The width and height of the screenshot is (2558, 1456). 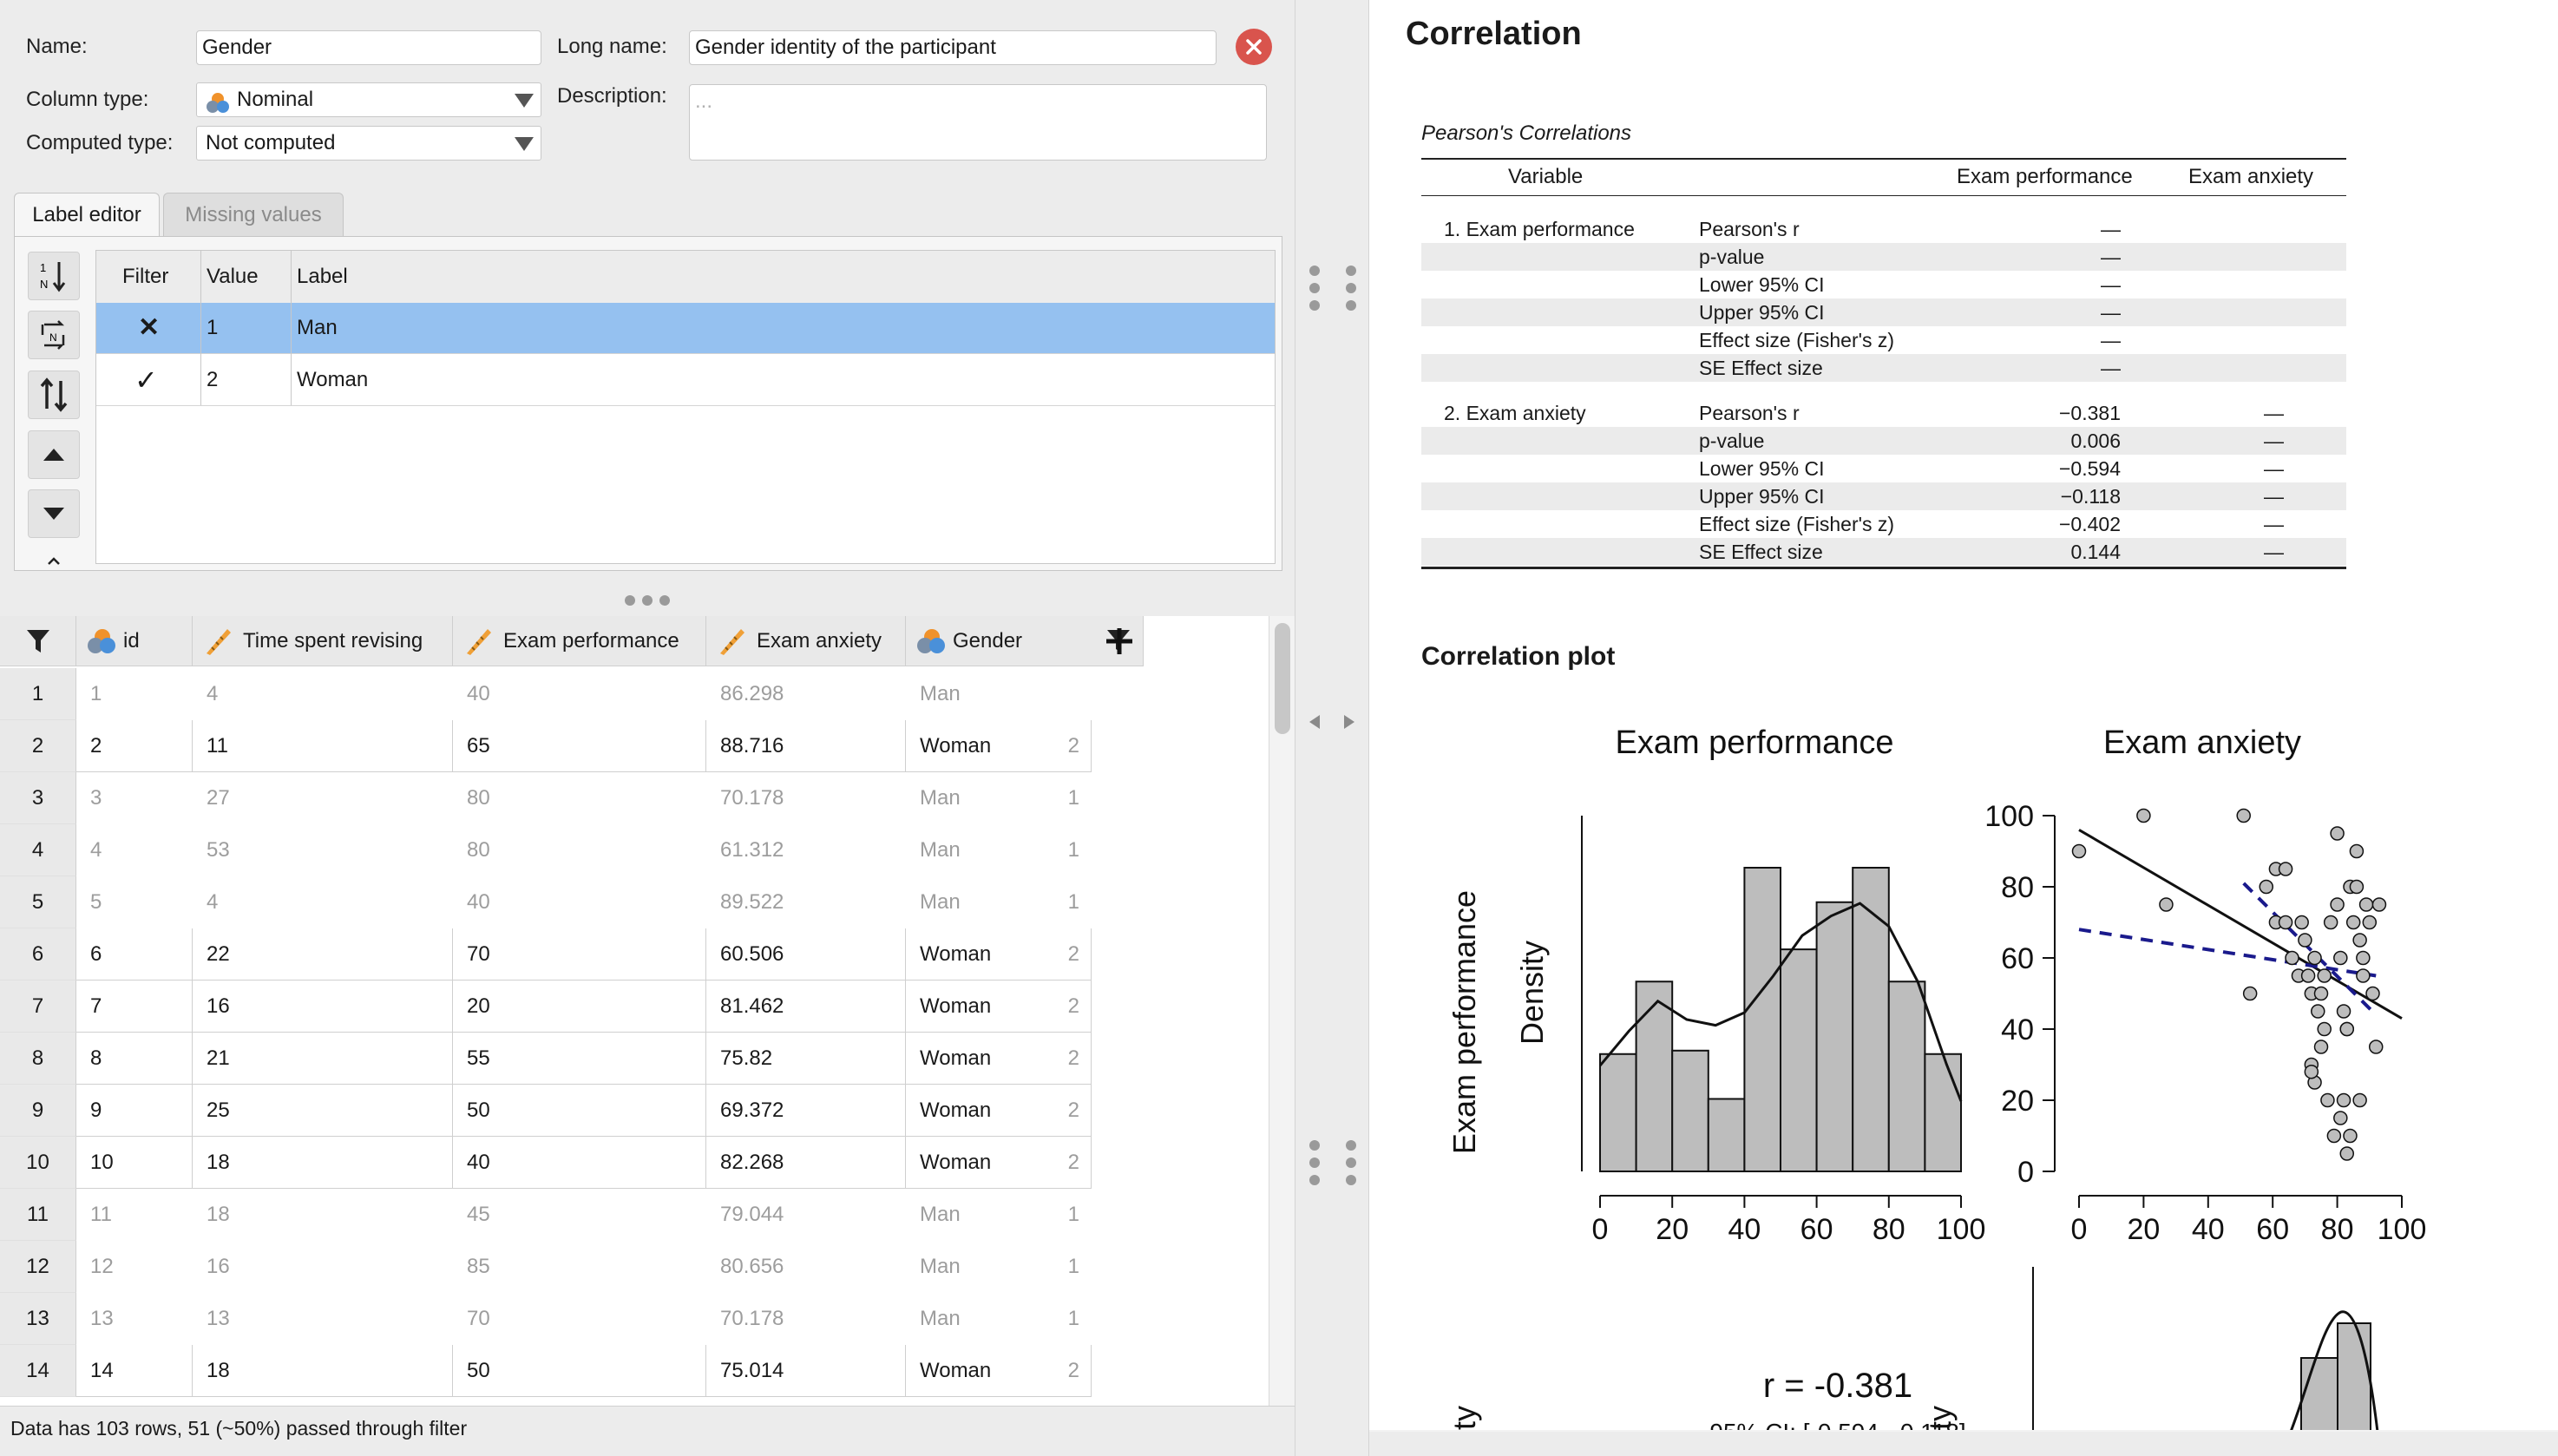 What do you see at coordinates (1727, 1135) in the screenshot?
I see `histogram-bar` at bounding box center [1727, 1135].